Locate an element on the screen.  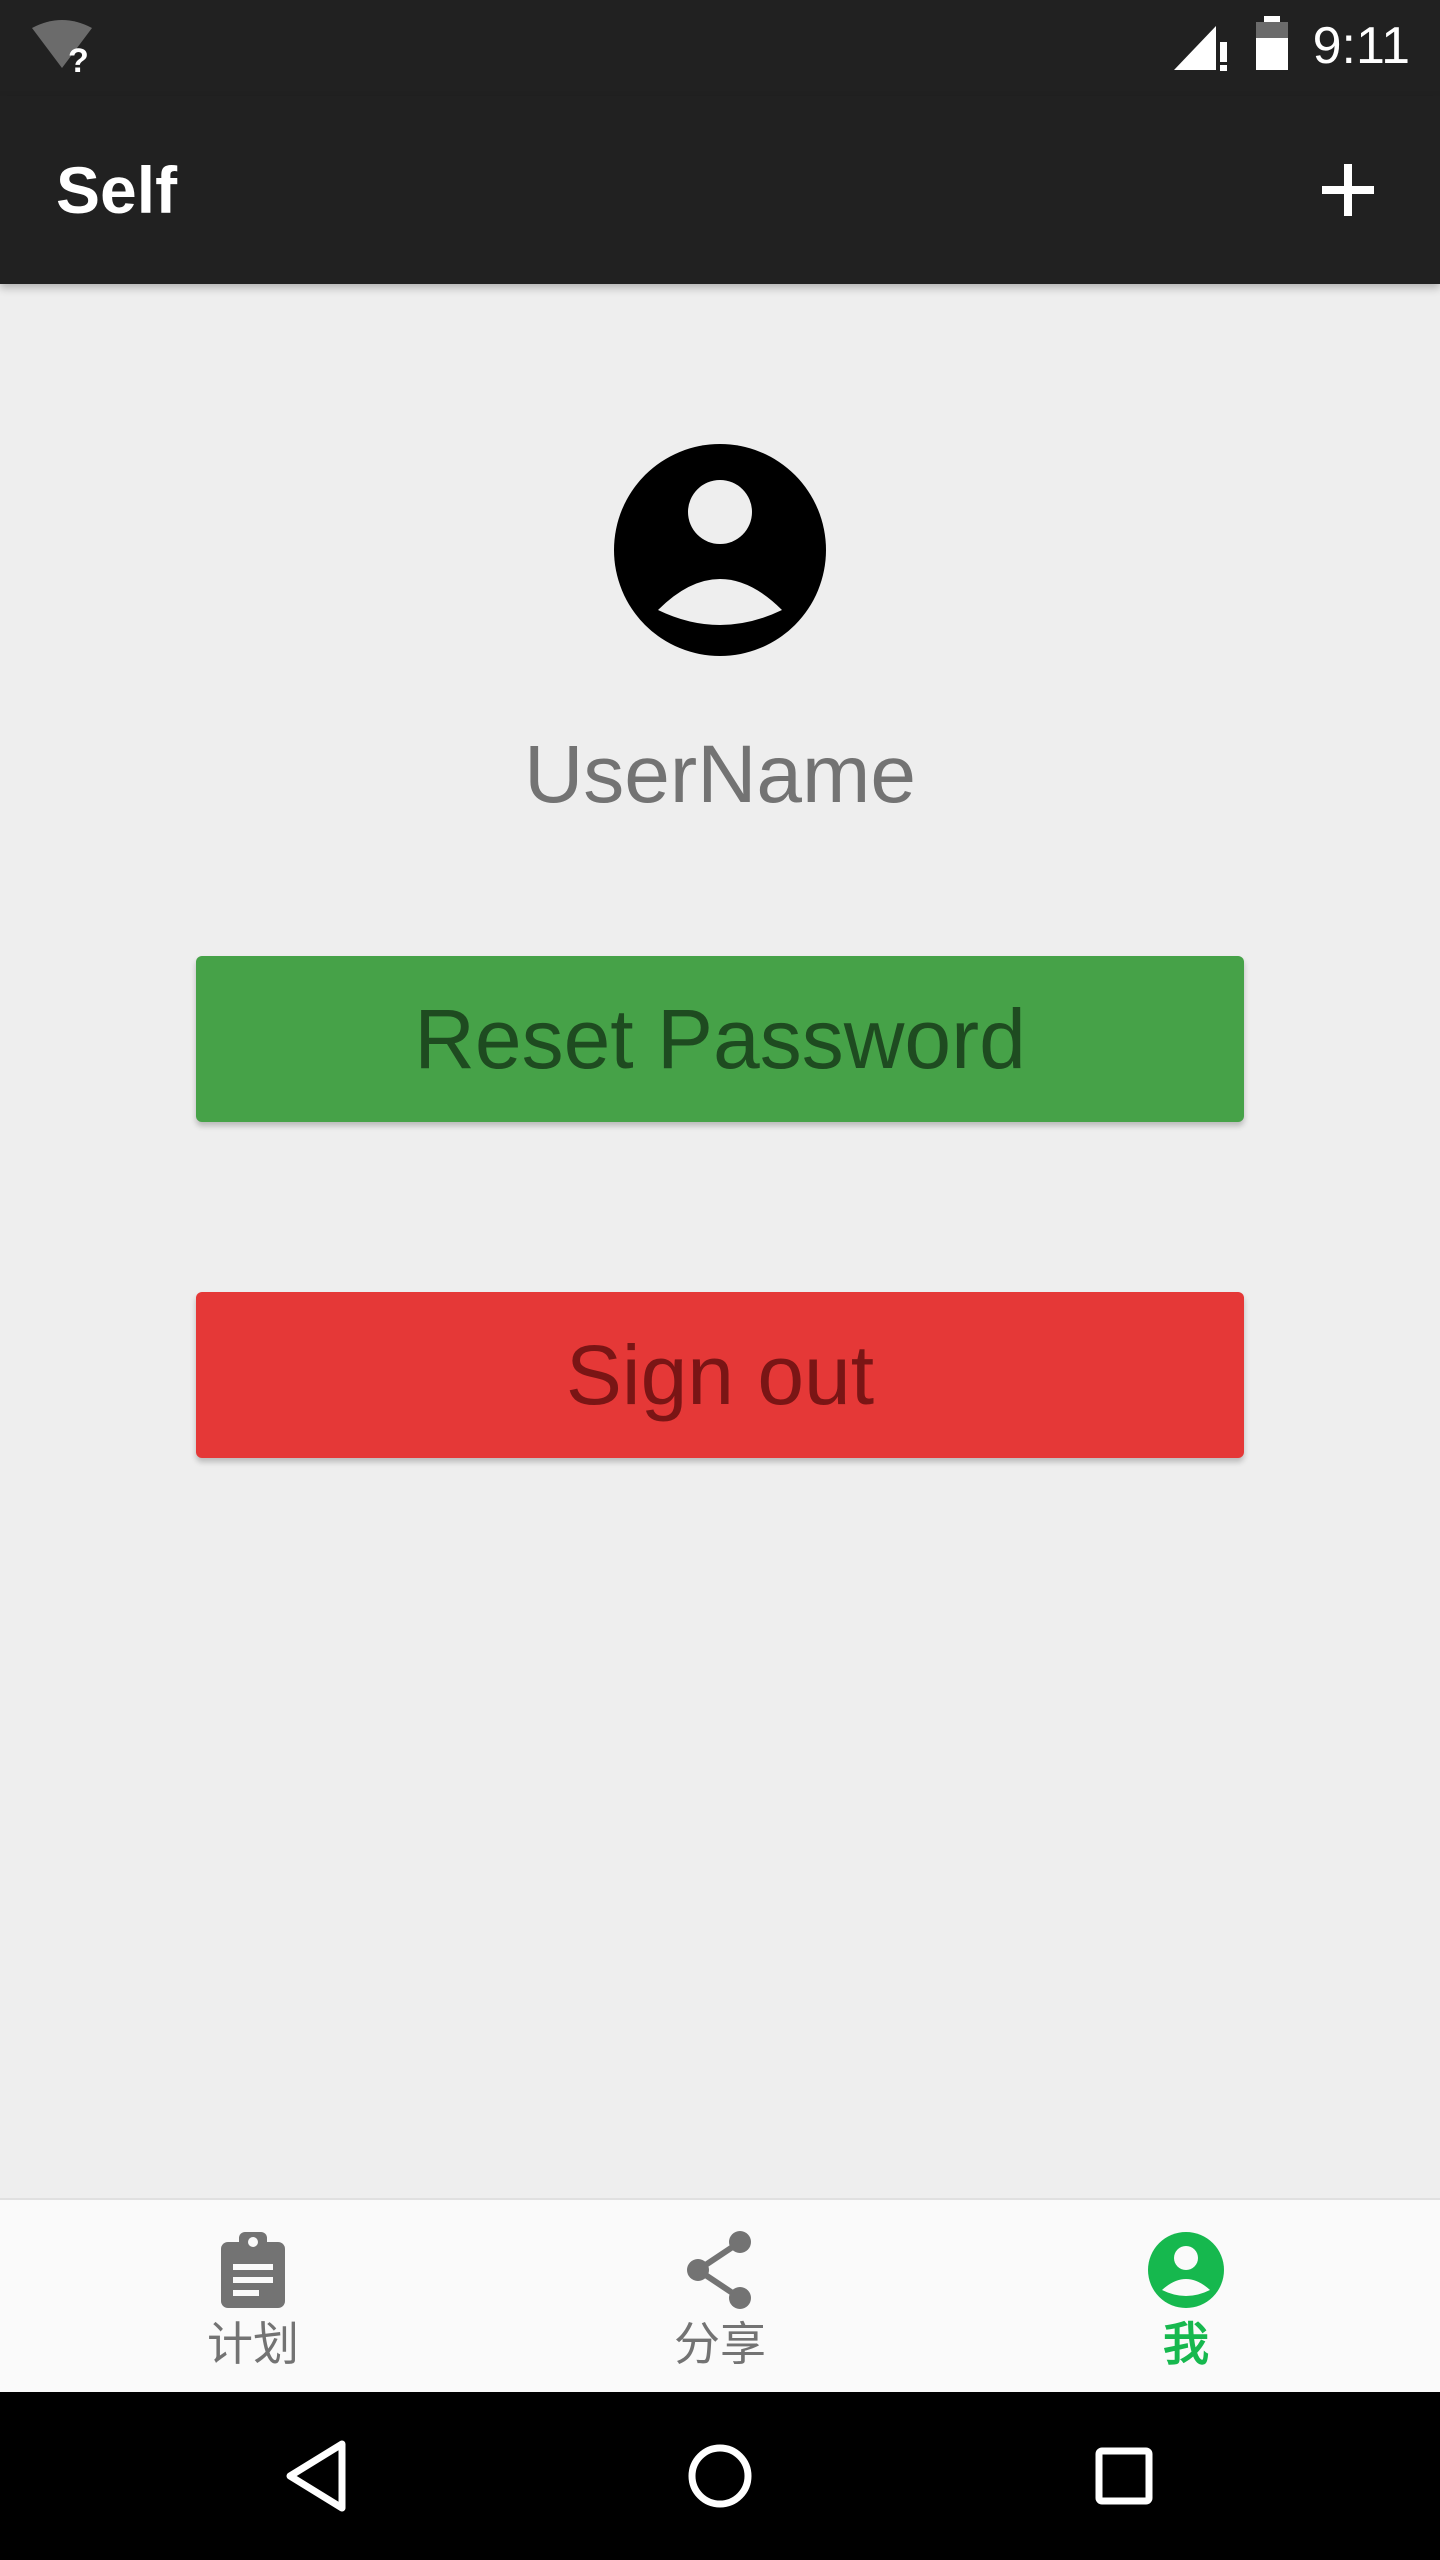
recents-square-icon is located at coordinates (1124, 2476).